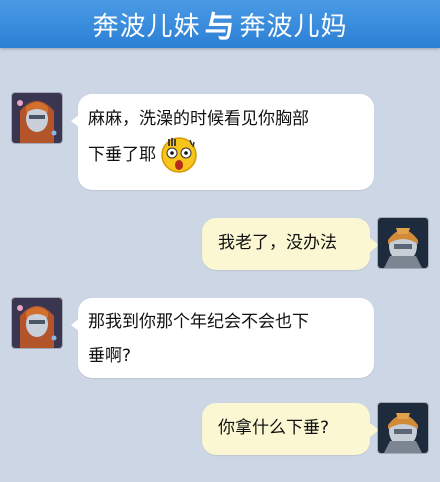 The image size is (440, 482). What do you see at coordinates (274, 428) in the screenshot?
I see `message-text: 你拿什么下垂?` at bounding box center [274, 428].